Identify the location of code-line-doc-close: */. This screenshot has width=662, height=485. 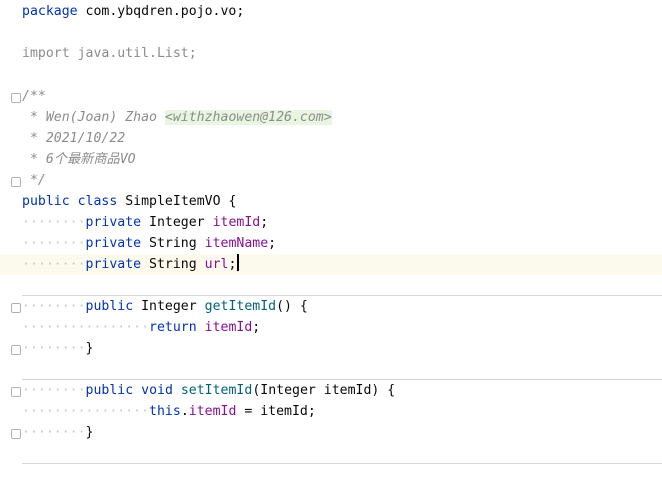
(331, 180).